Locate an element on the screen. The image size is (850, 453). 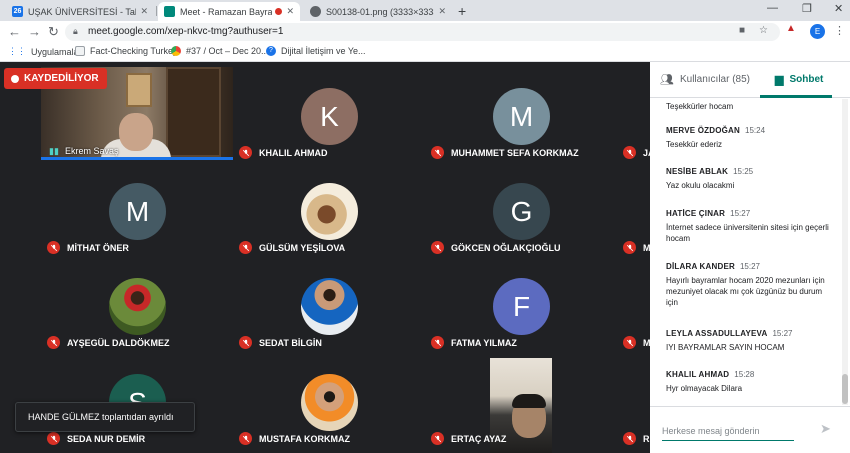
chat-message: Teşekkürler hocam is located at coordinates (748, 105).